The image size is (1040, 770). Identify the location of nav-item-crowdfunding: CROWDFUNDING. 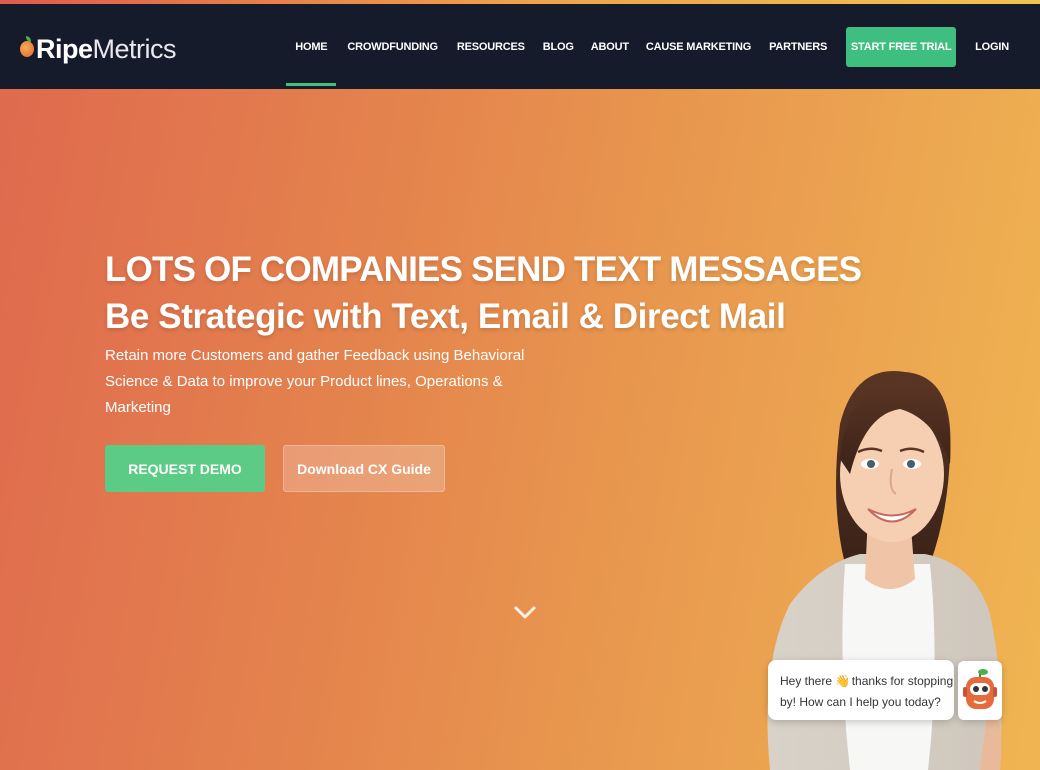
(392, 47).